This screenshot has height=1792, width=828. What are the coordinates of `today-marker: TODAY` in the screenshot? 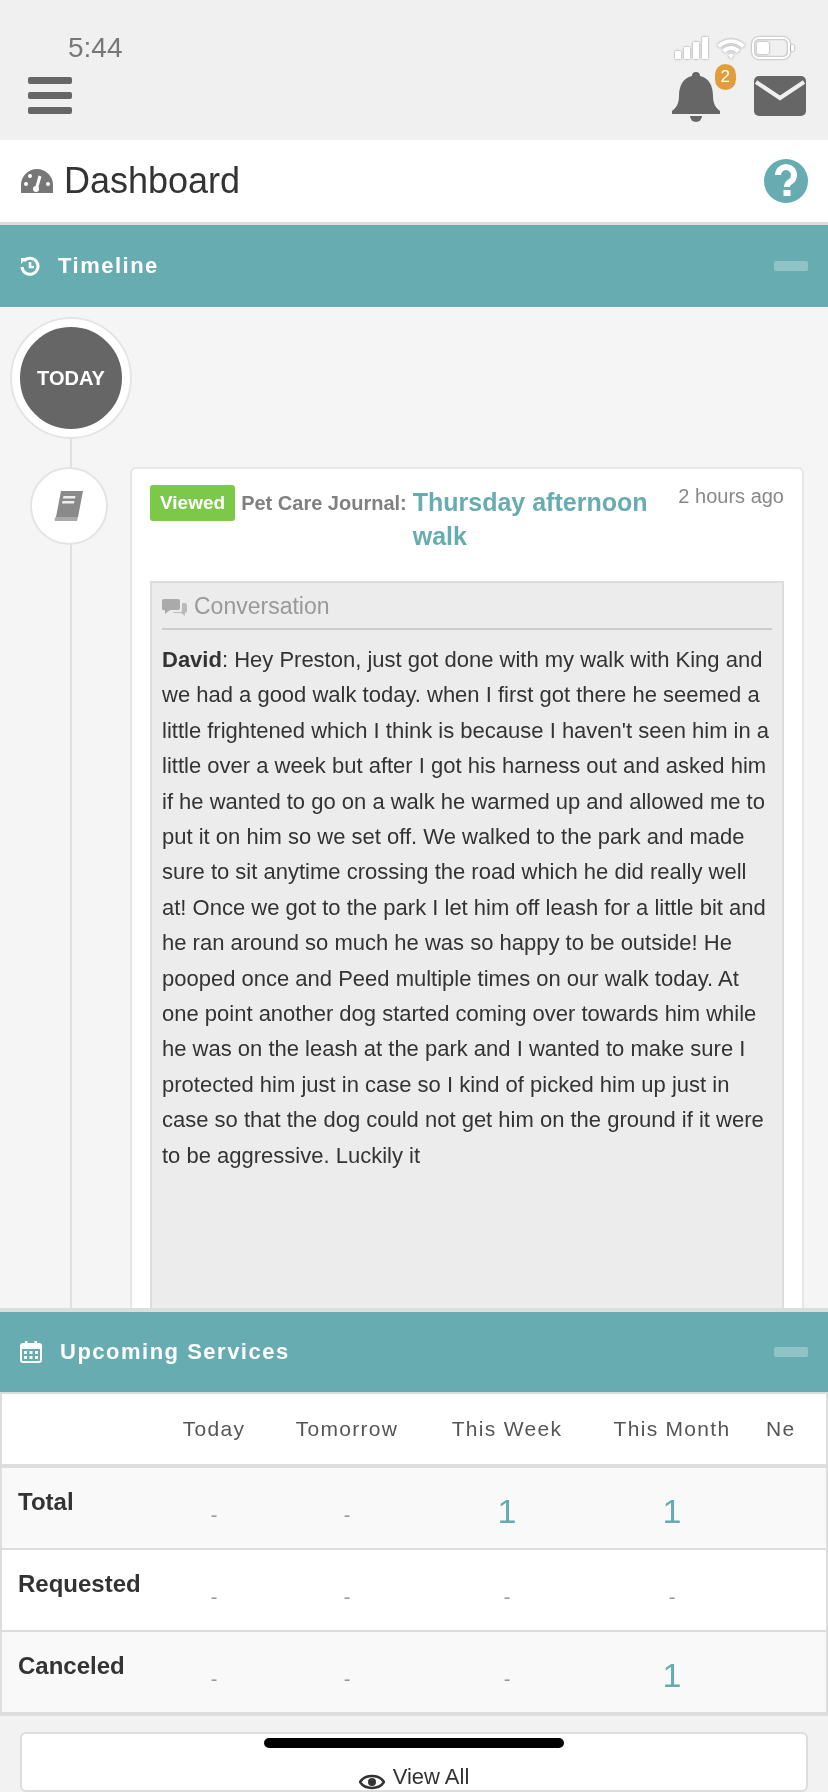 It's located at (71, 378).